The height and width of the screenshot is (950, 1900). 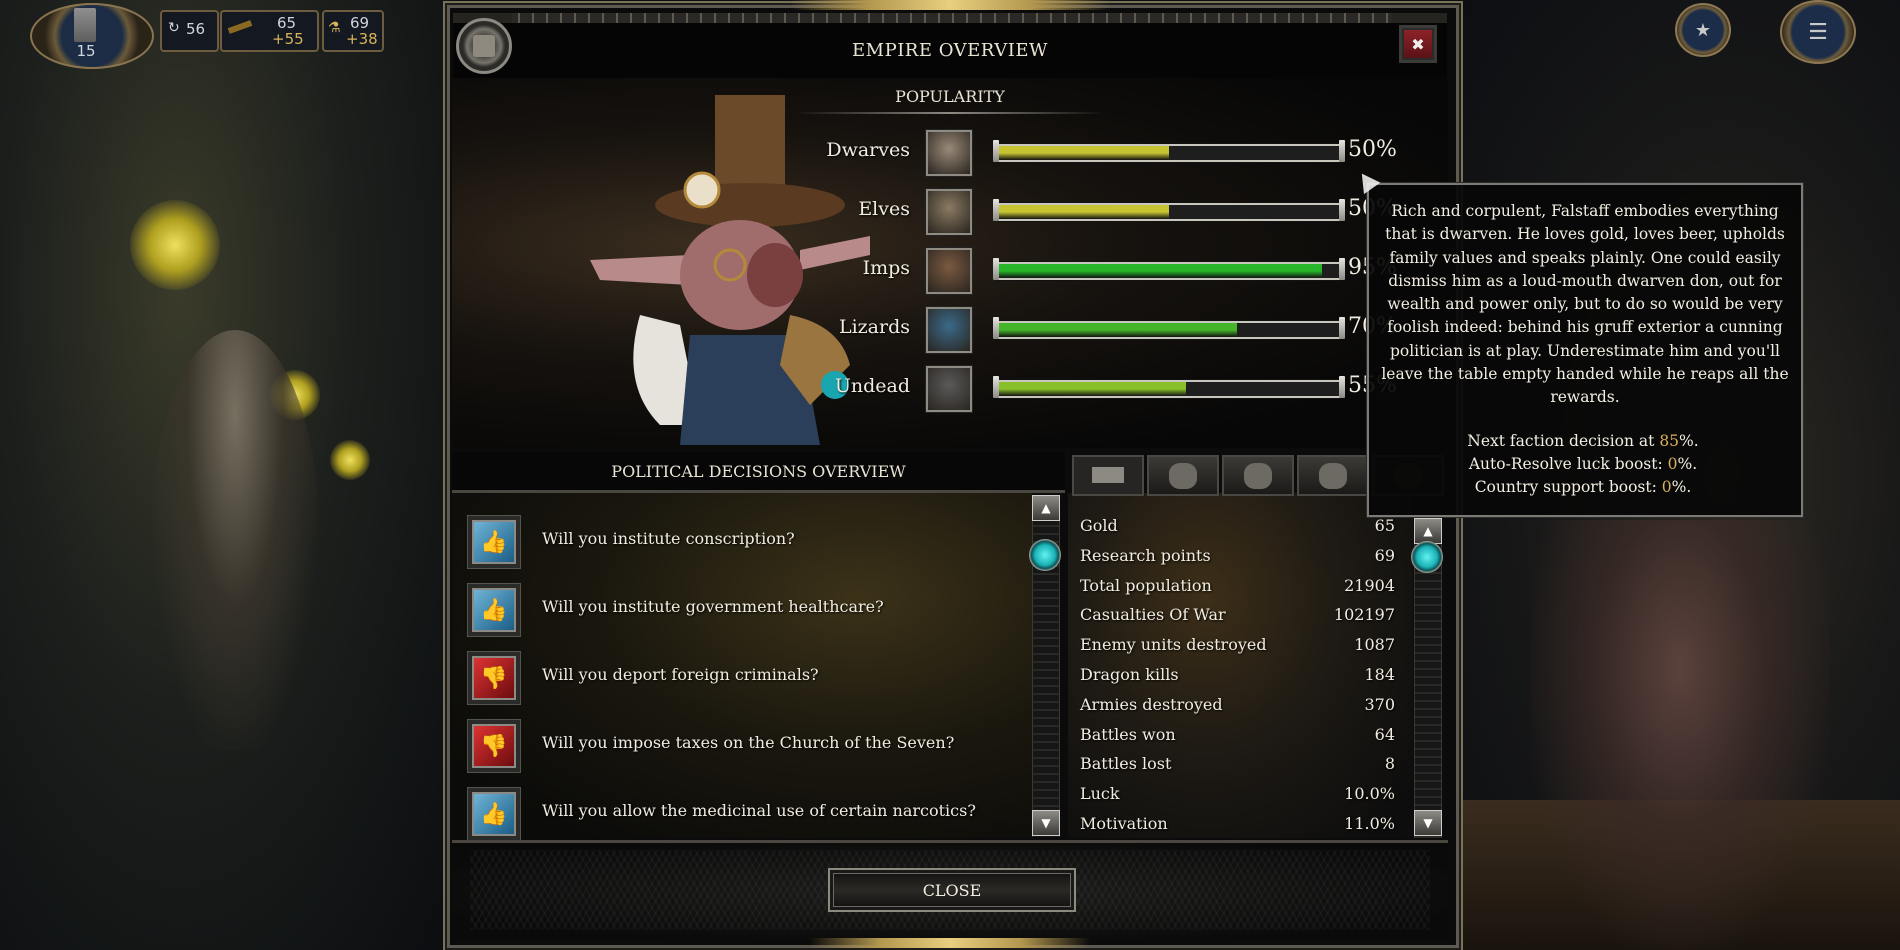 I want to click on faction-name: Undead, so click(x=872, y=386).